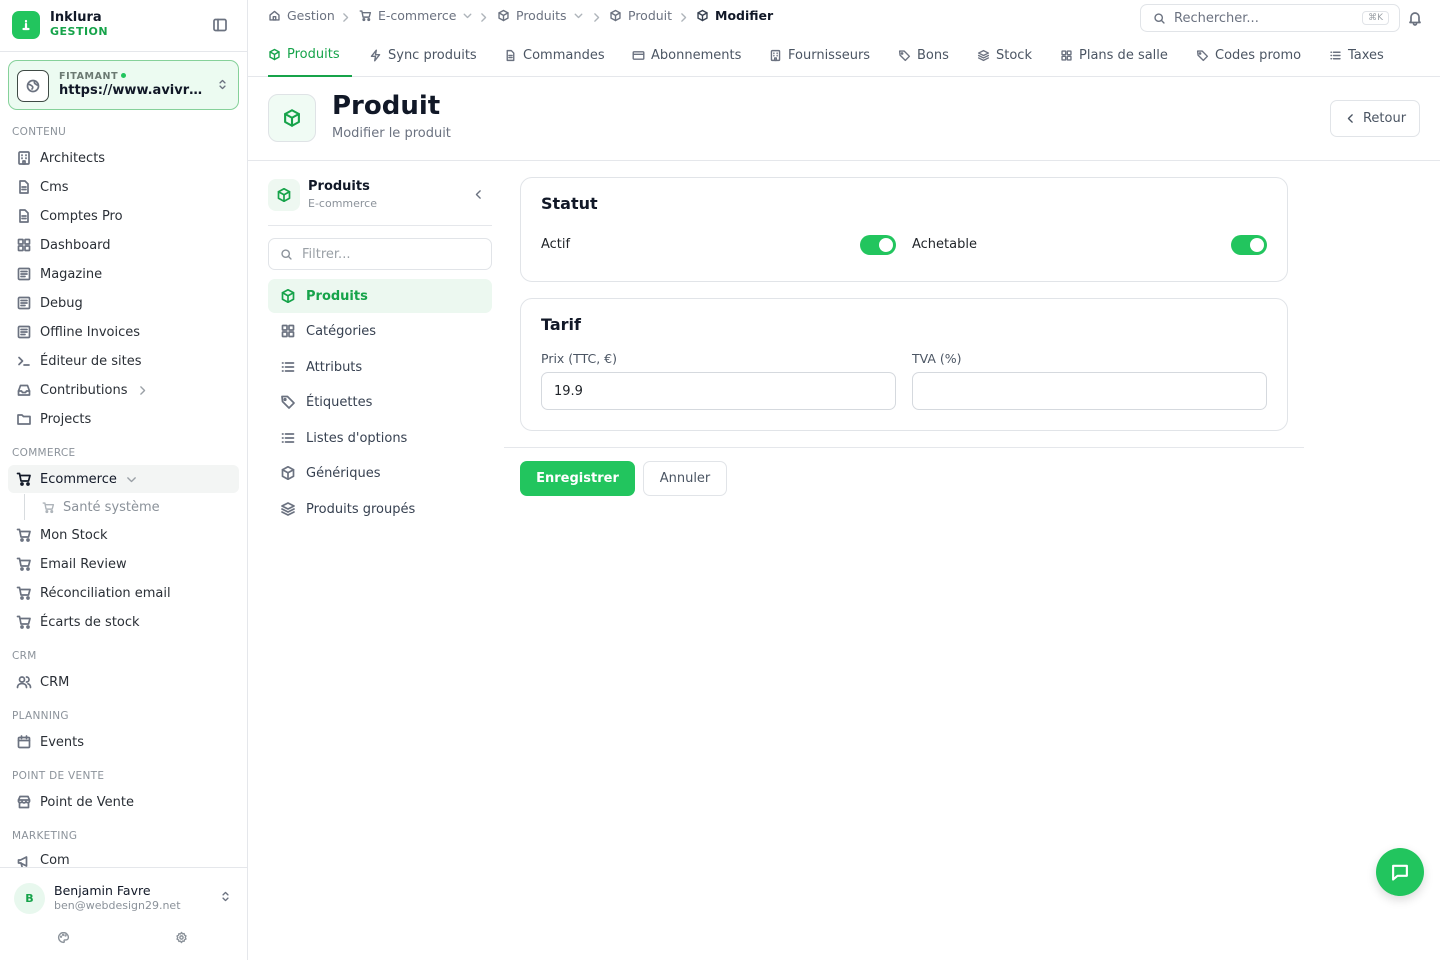 This screenshot has height=960, width=1440. Describe the element at coordinates (380, 331) in the screenshot. I see `subnav-item-categories: Catégories` at that location.